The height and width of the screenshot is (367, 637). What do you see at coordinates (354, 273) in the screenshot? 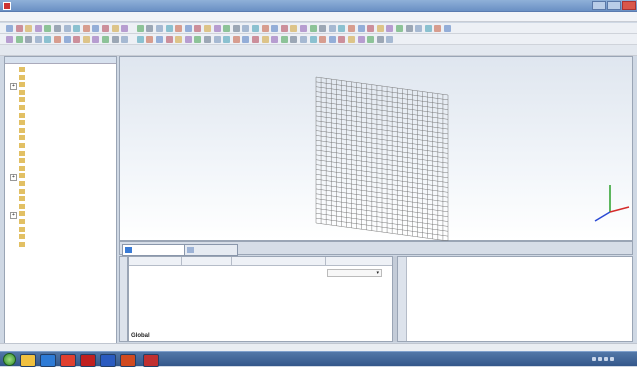
I see `type-dropdown: ▾` at bounding box center [354, 273].